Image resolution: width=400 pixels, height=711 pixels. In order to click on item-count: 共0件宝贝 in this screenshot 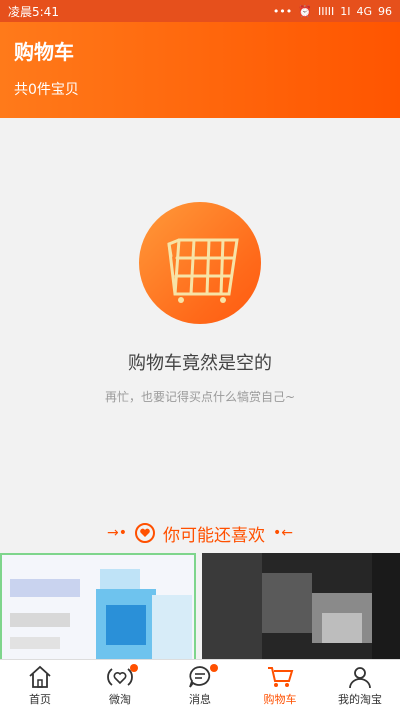, I will do `click(46, 90)`.